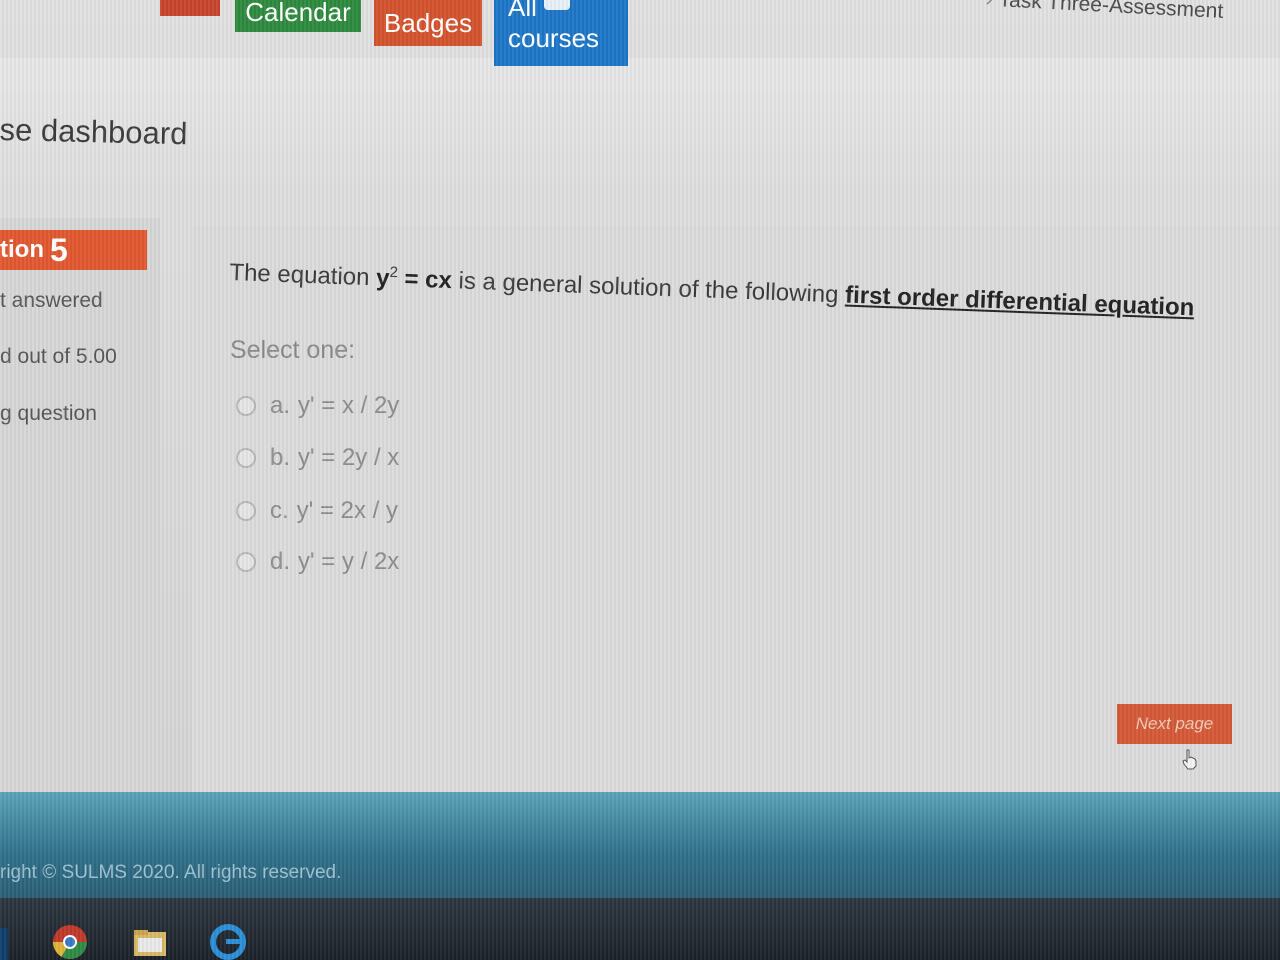  Describe the element at coordinates (190, 8) in the screenshot. I see `nav-tile-cropped` at that location.